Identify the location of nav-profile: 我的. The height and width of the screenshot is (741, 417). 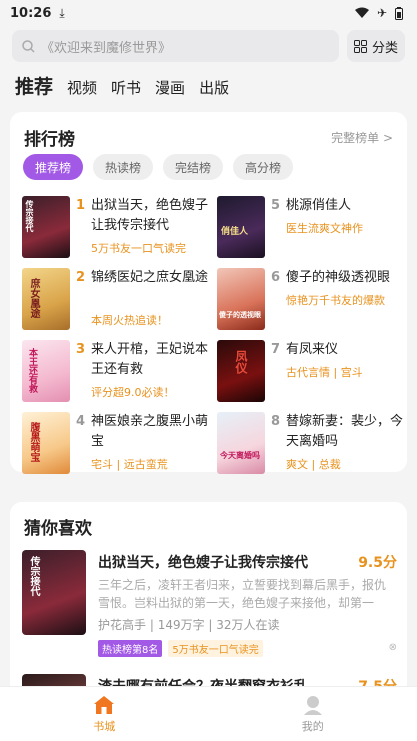
(313, 714).